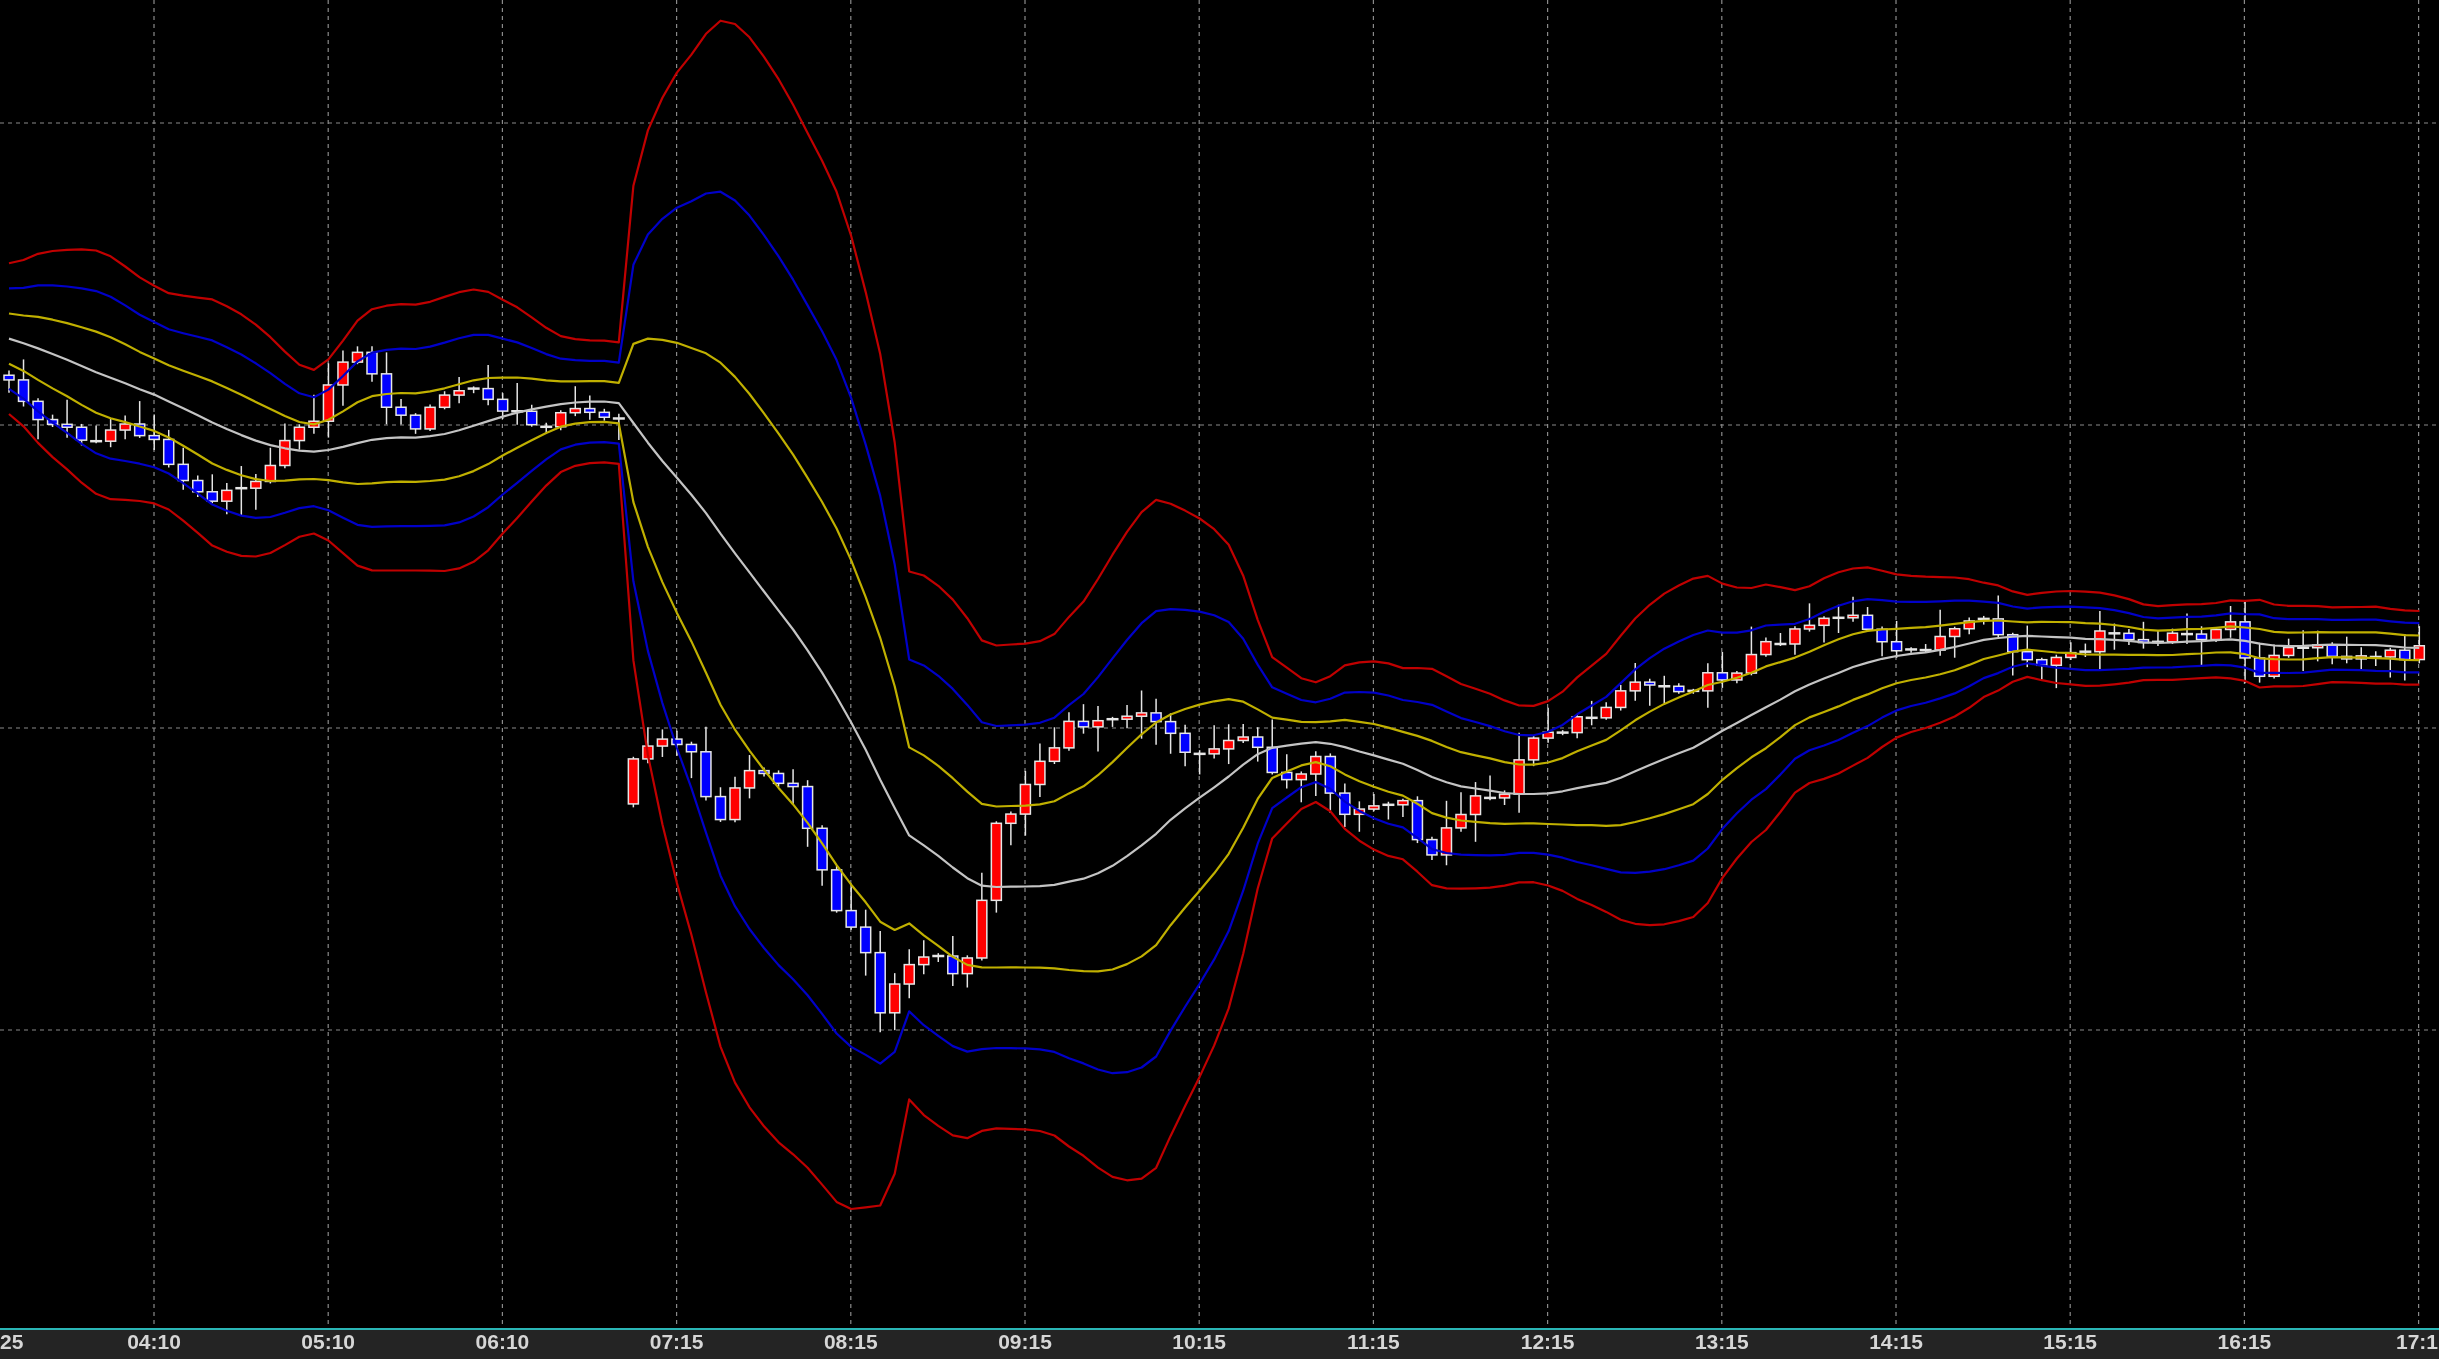 Image resolution: width=2439 pixels, height=1359 pixels. Describe the element at coordinates (1896, 1341) in the screenshot. I see `time-axis-label: 14:15` at that location.